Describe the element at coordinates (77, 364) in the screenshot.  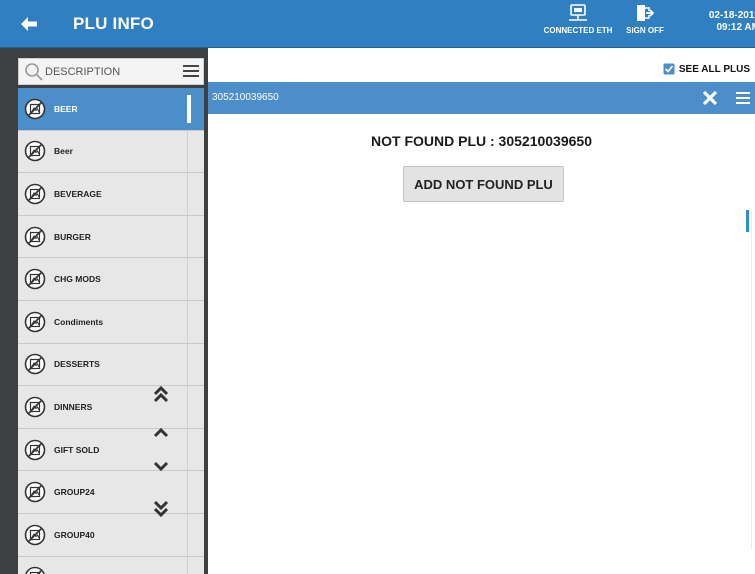
I see `group-label: DESSERTS` at that location.